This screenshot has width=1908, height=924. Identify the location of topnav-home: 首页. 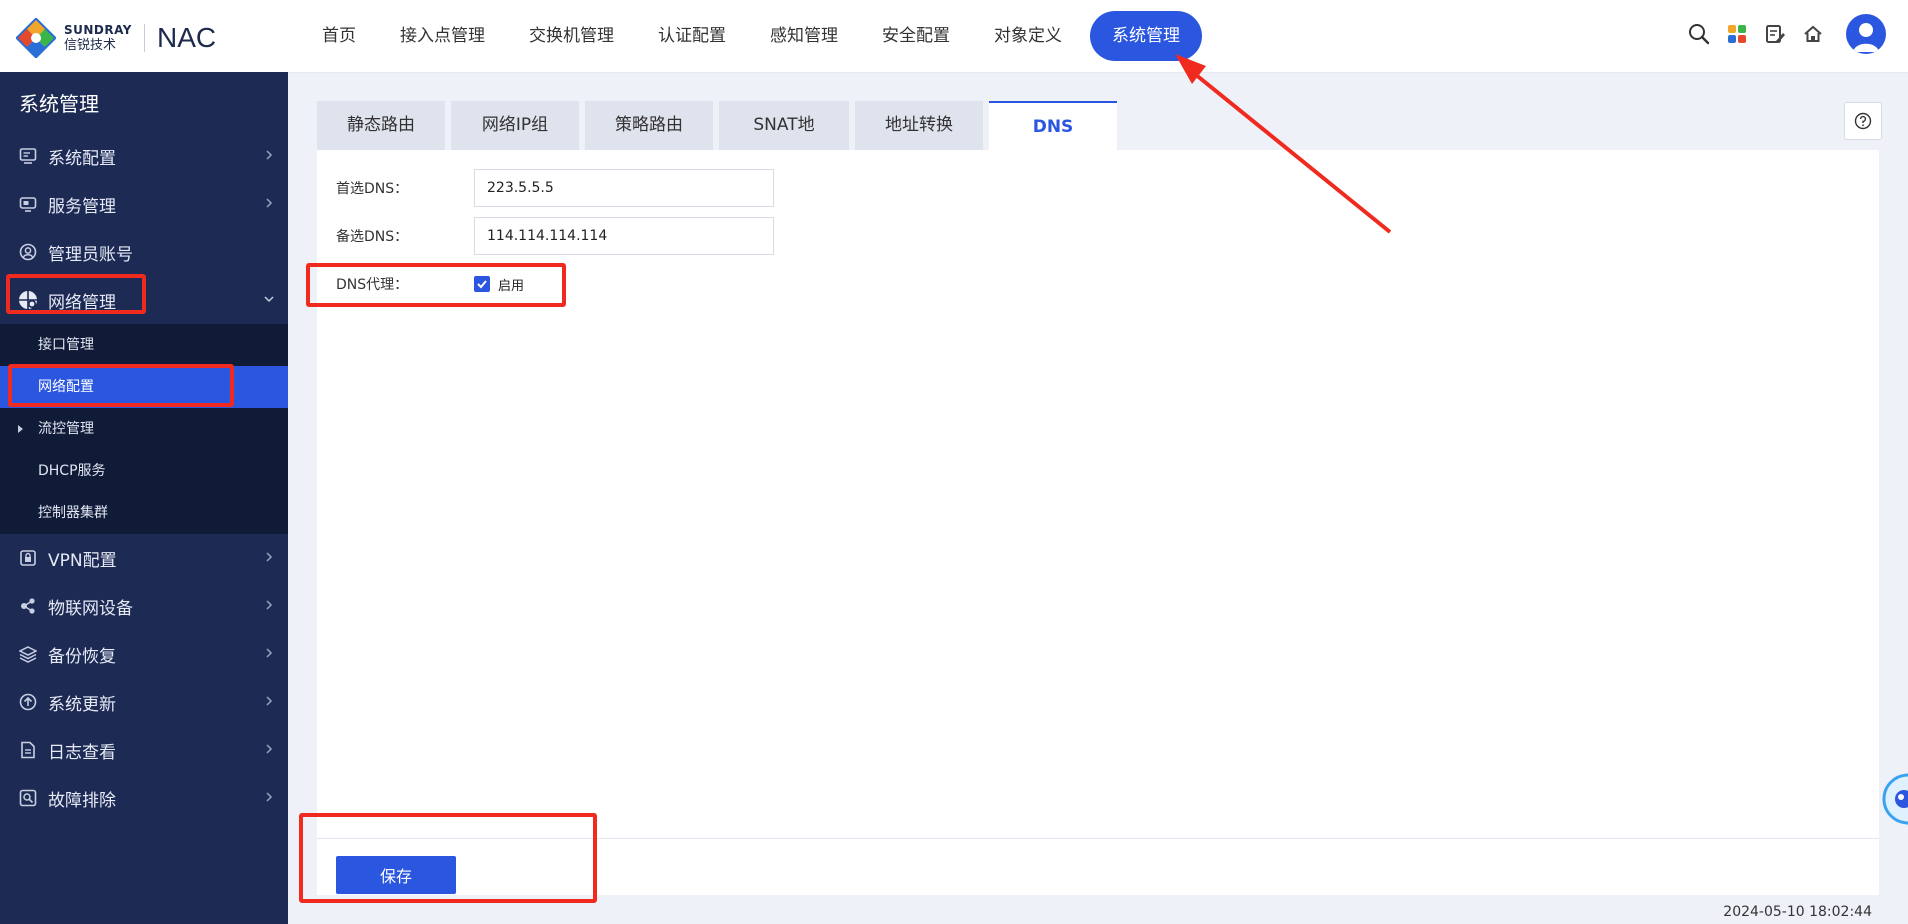
(339, 36).